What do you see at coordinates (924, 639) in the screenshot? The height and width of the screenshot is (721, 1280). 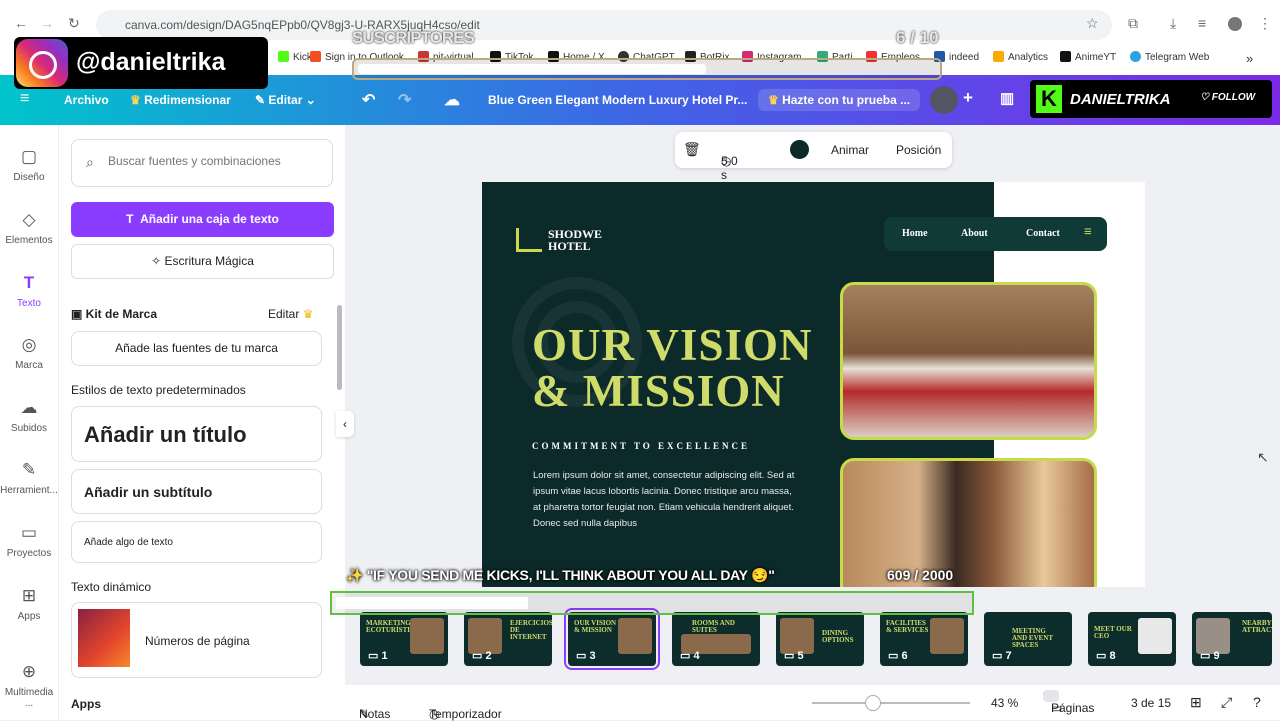 I see `page-thumbnail: FACILITIES & SERVICES ▭ 6` at bounding box center [924, 639].